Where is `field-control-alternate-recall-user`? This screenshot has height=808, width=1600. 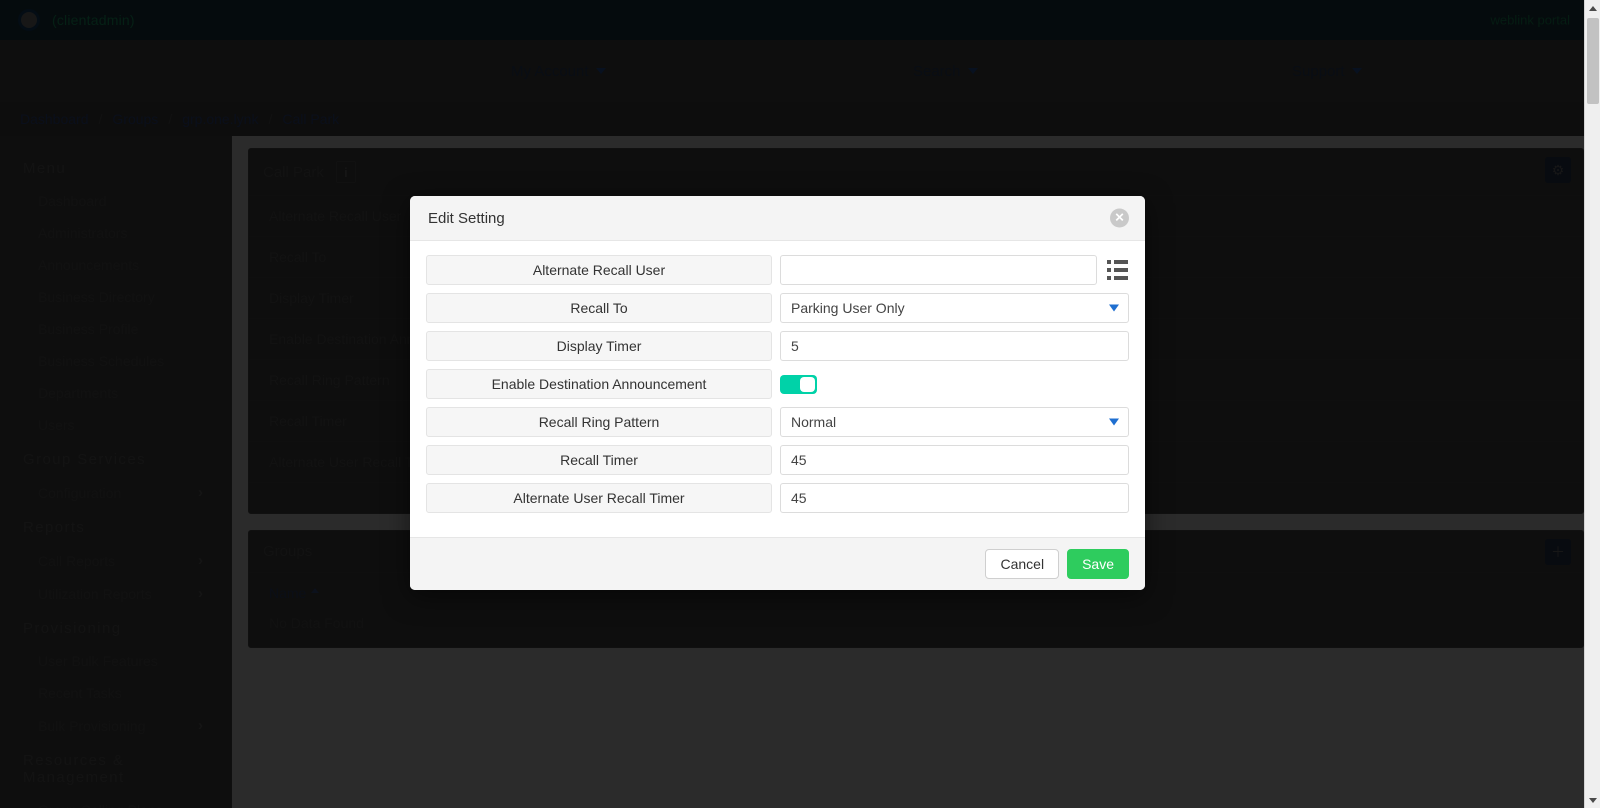 field-control-alternate-recall-user is located at coordinates (954, 270).